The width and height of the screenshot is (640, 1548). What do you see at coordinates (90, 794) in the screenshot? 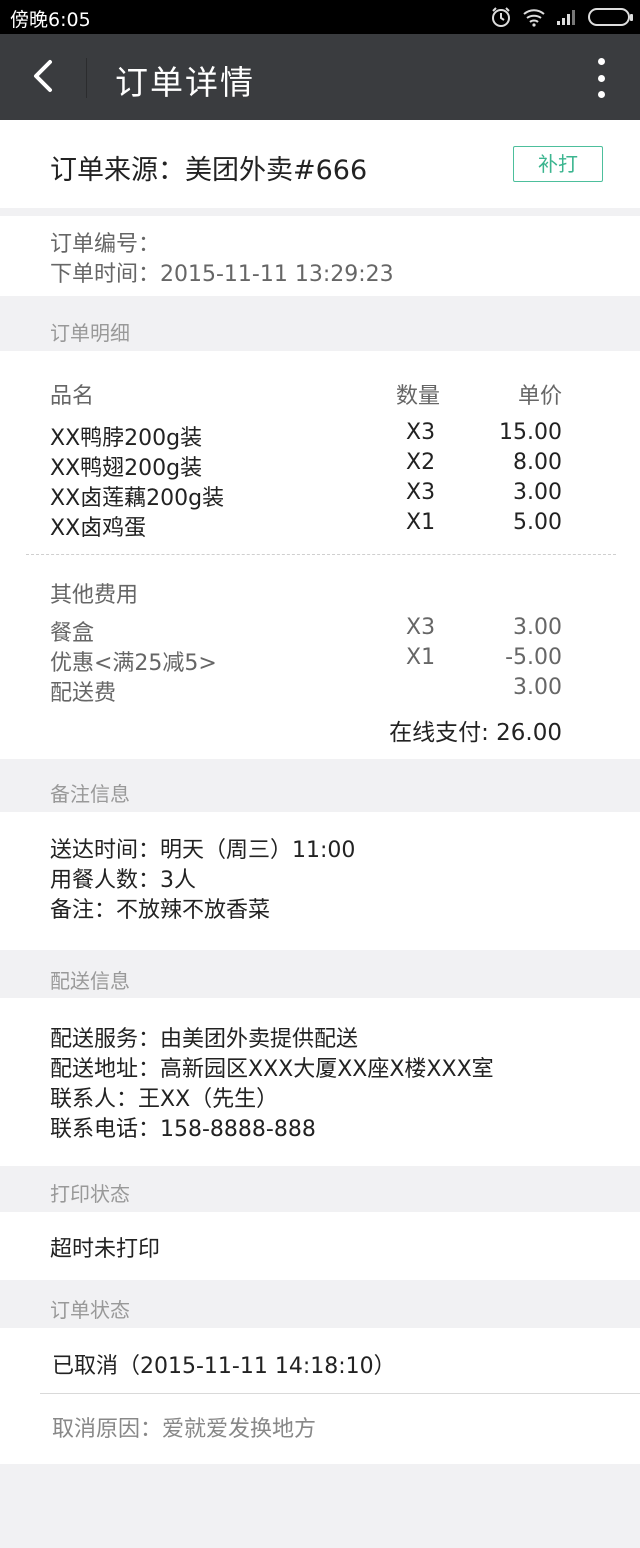
I see `section-label-remark: 备注信息` at bounding box center [90, 794].